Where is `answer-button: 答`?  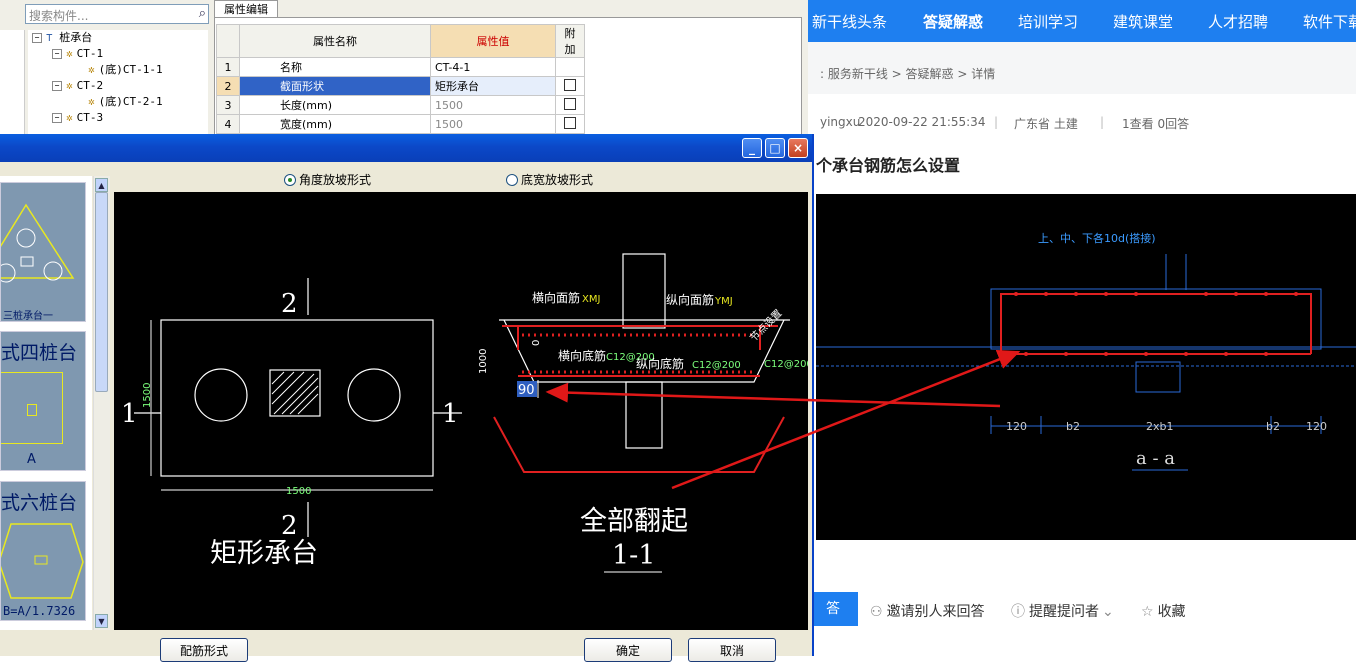 answer-button: 答 is located at coordinates (833, 609).